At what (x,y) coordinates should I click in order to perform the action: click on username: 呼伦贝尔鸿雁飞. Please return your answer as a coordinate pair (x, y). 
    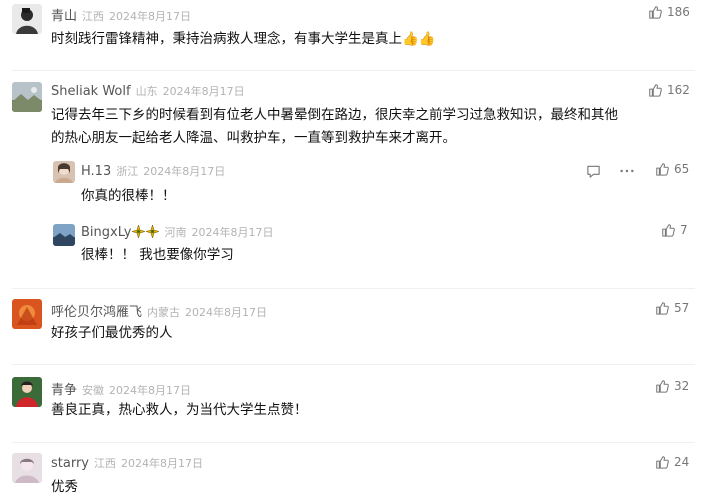
    Looking at the image, I should click on (96, 312).